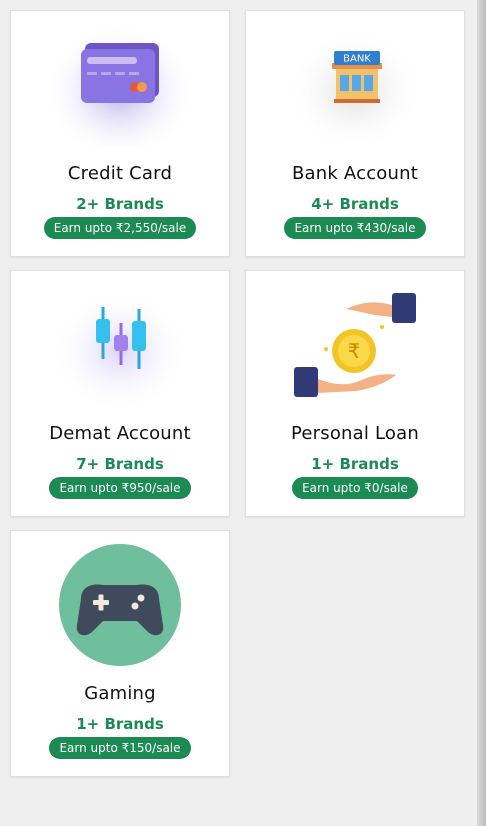  Describe the element at coordinates (120, 488) in the screenshot. I see `earn-badge: Earn upto ₹950/sale` at that location.